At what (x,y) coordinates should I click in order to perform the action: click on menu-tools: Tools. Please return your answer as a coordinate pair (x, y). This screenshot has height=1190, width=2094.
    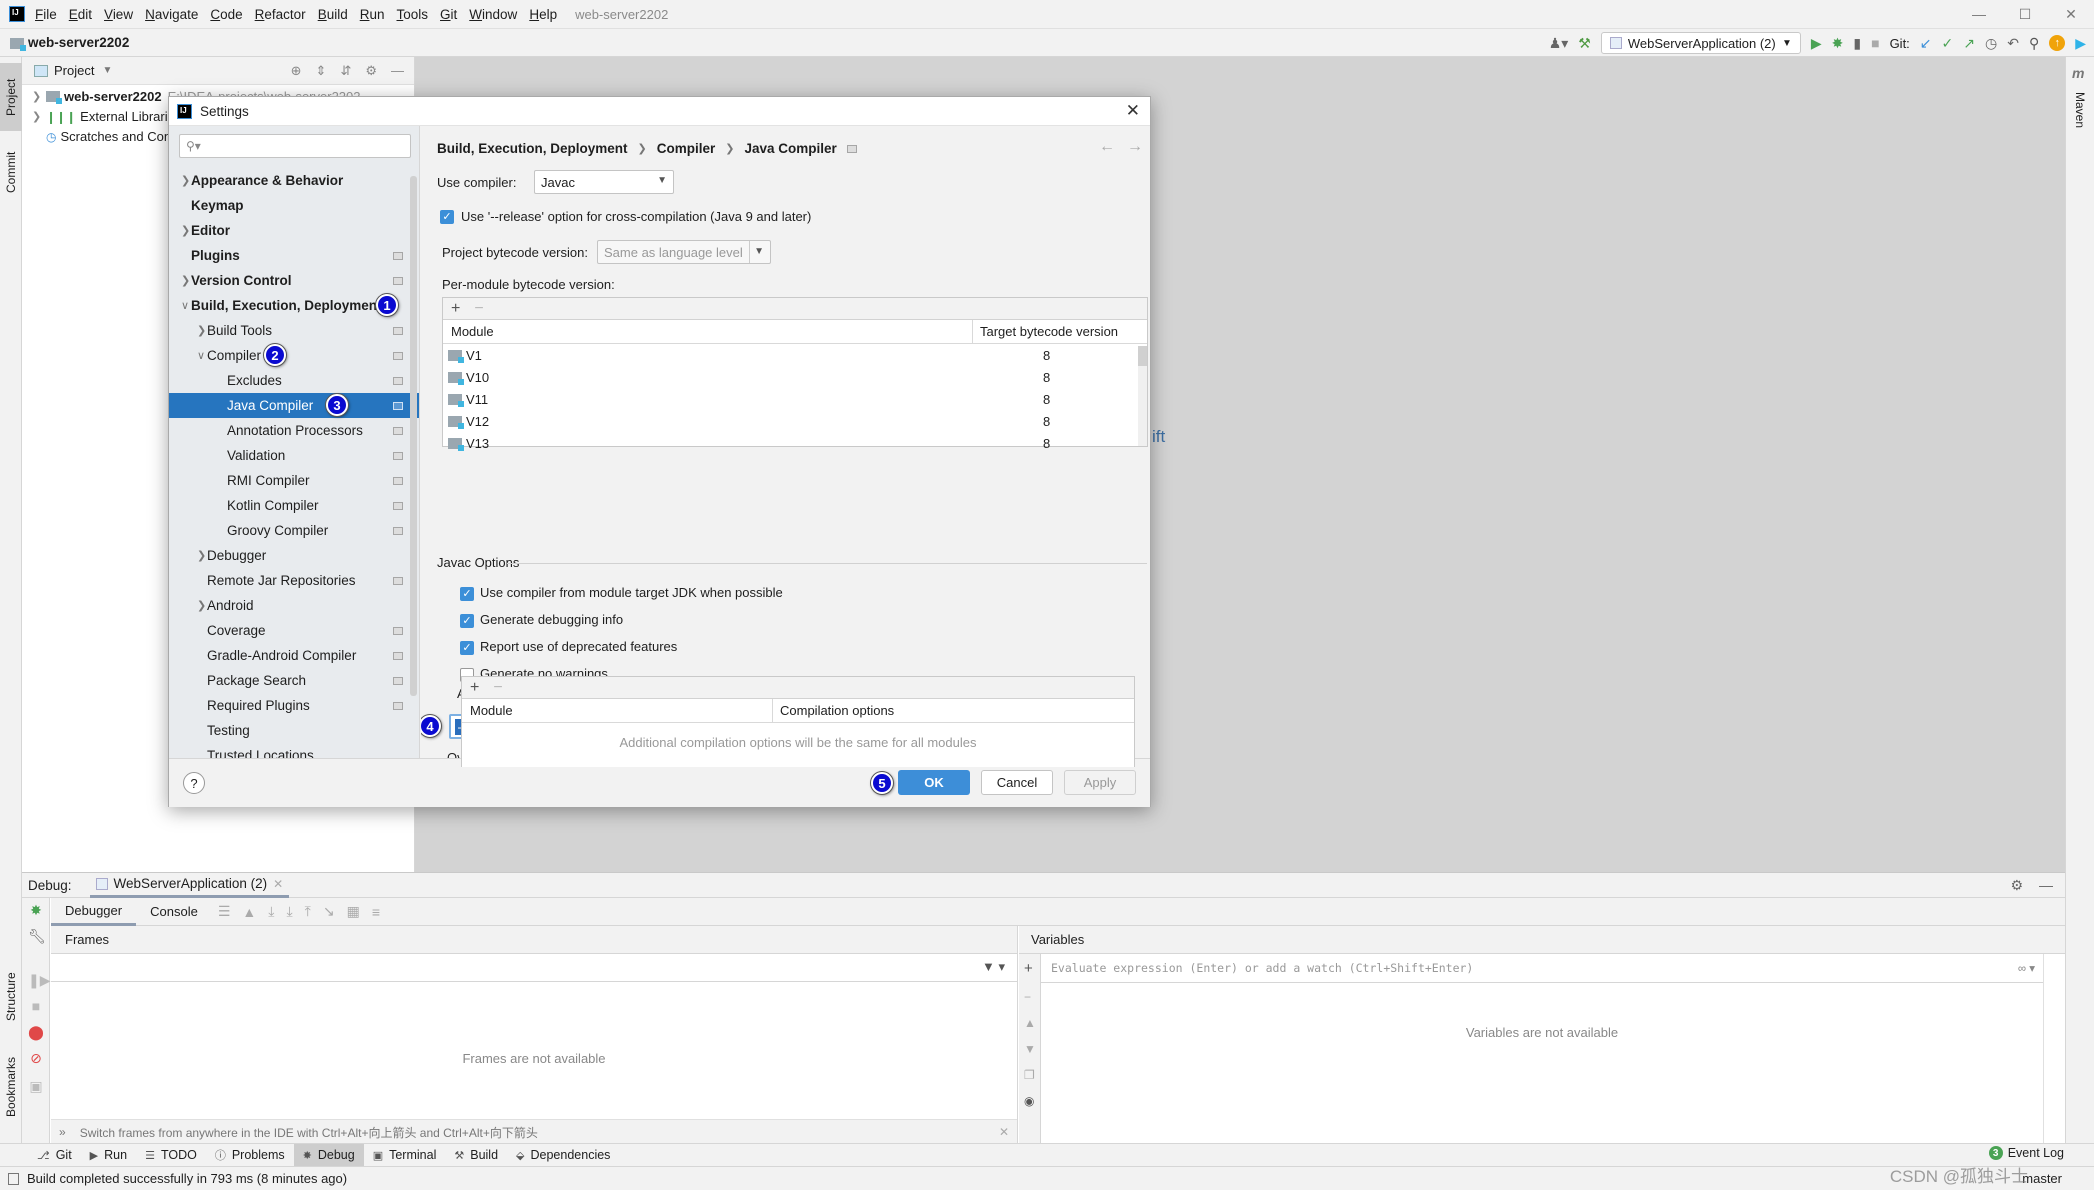
    Looking at the image, I should click on (413, 14).